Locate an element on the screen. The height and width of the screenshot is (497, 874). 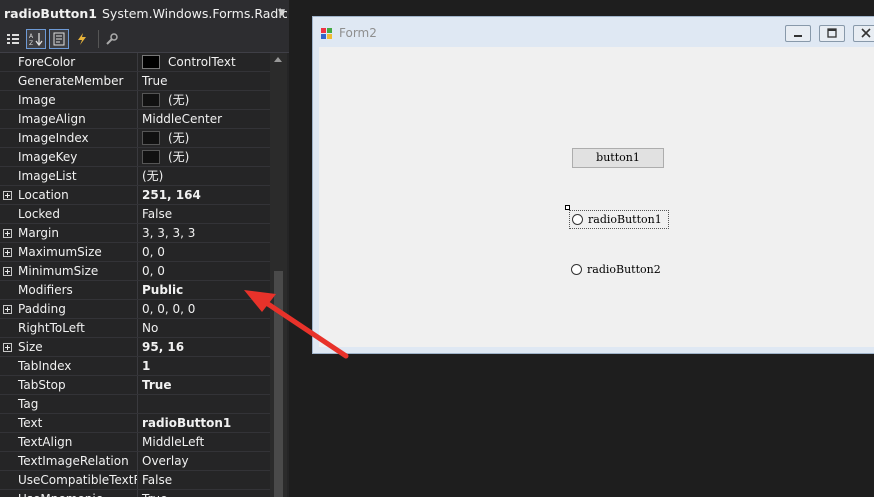
properties-scrollbar is located at coordinates (278, 275).